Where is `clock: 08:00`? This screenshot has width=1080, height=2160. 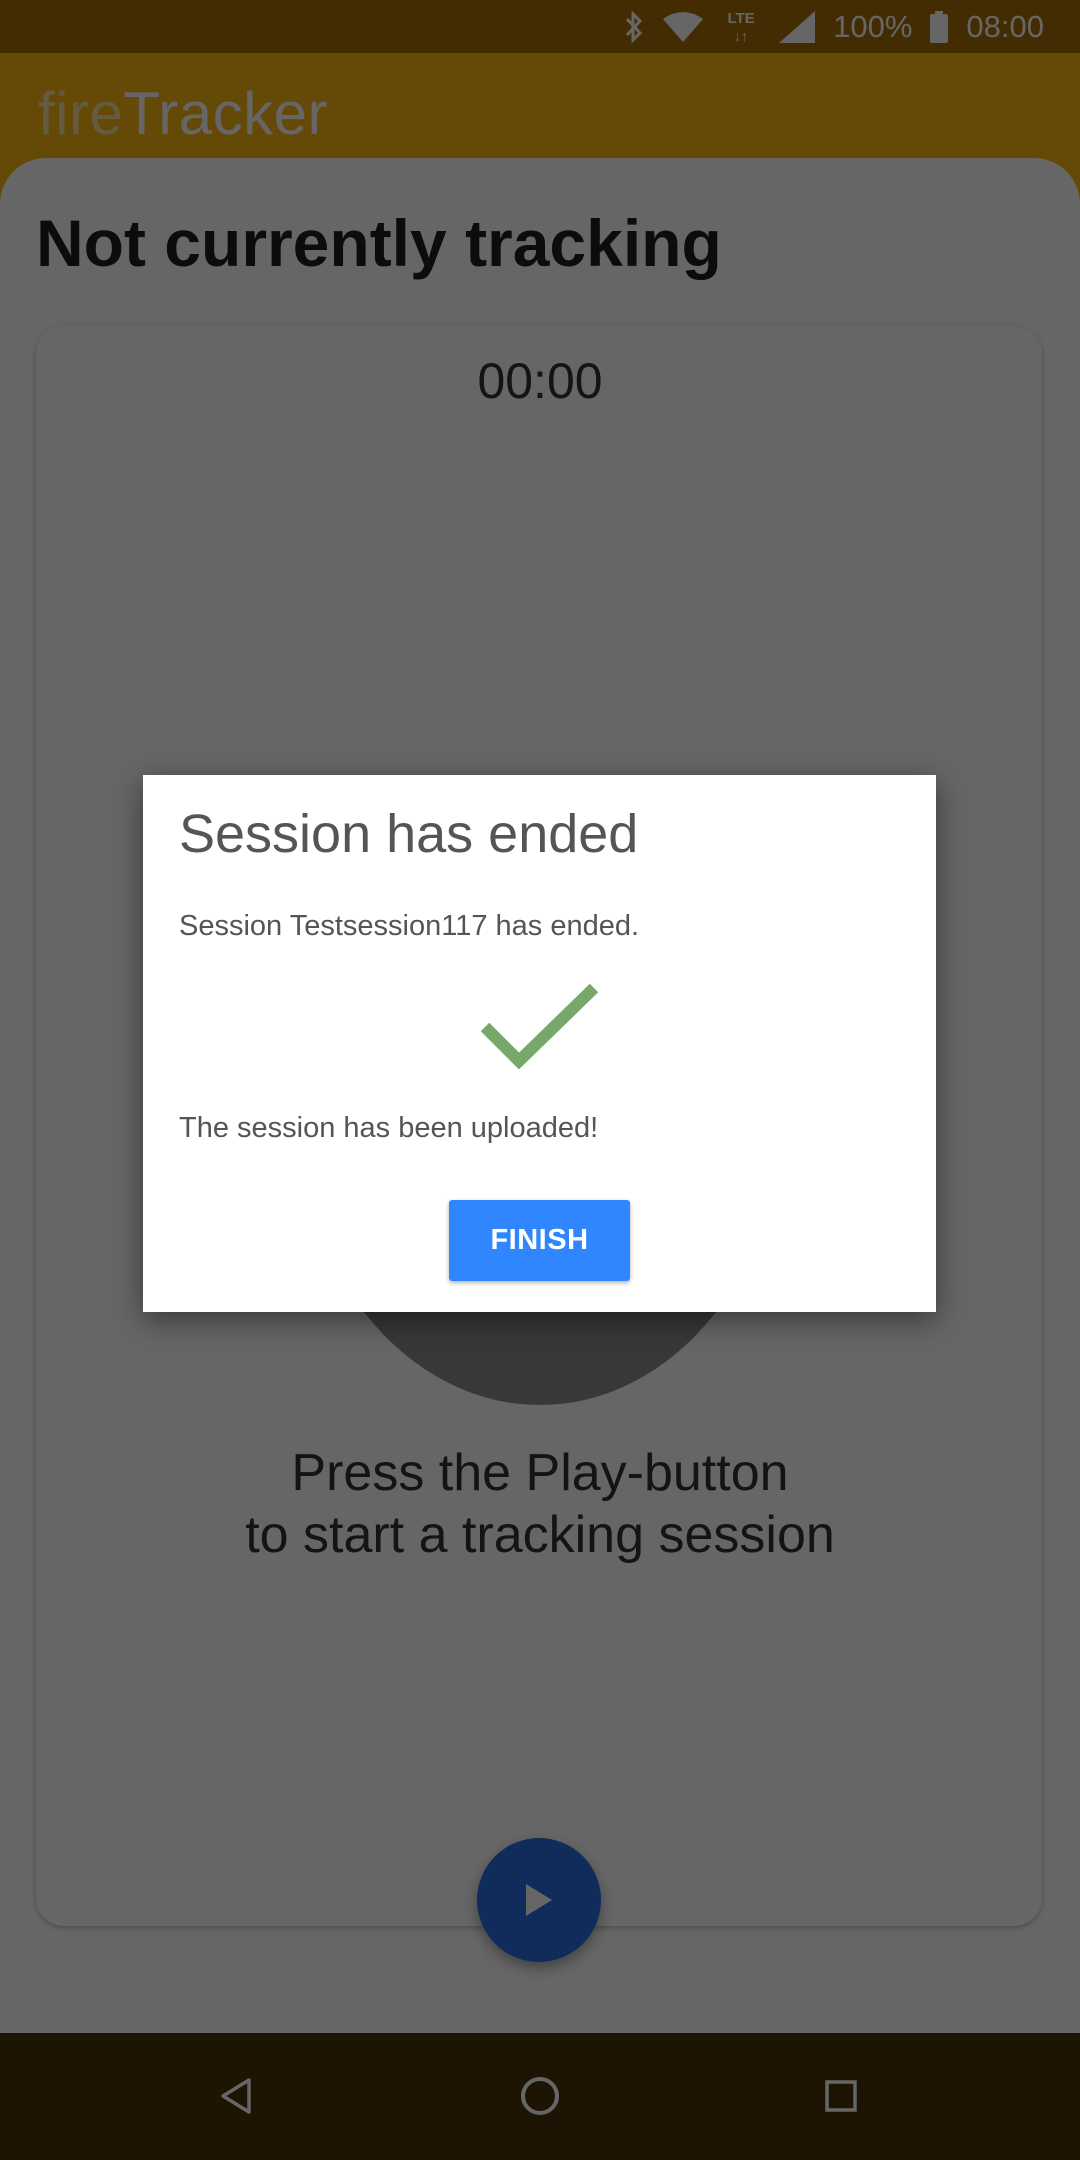
clock: 08:00 is located at coordinates (1005, 26).